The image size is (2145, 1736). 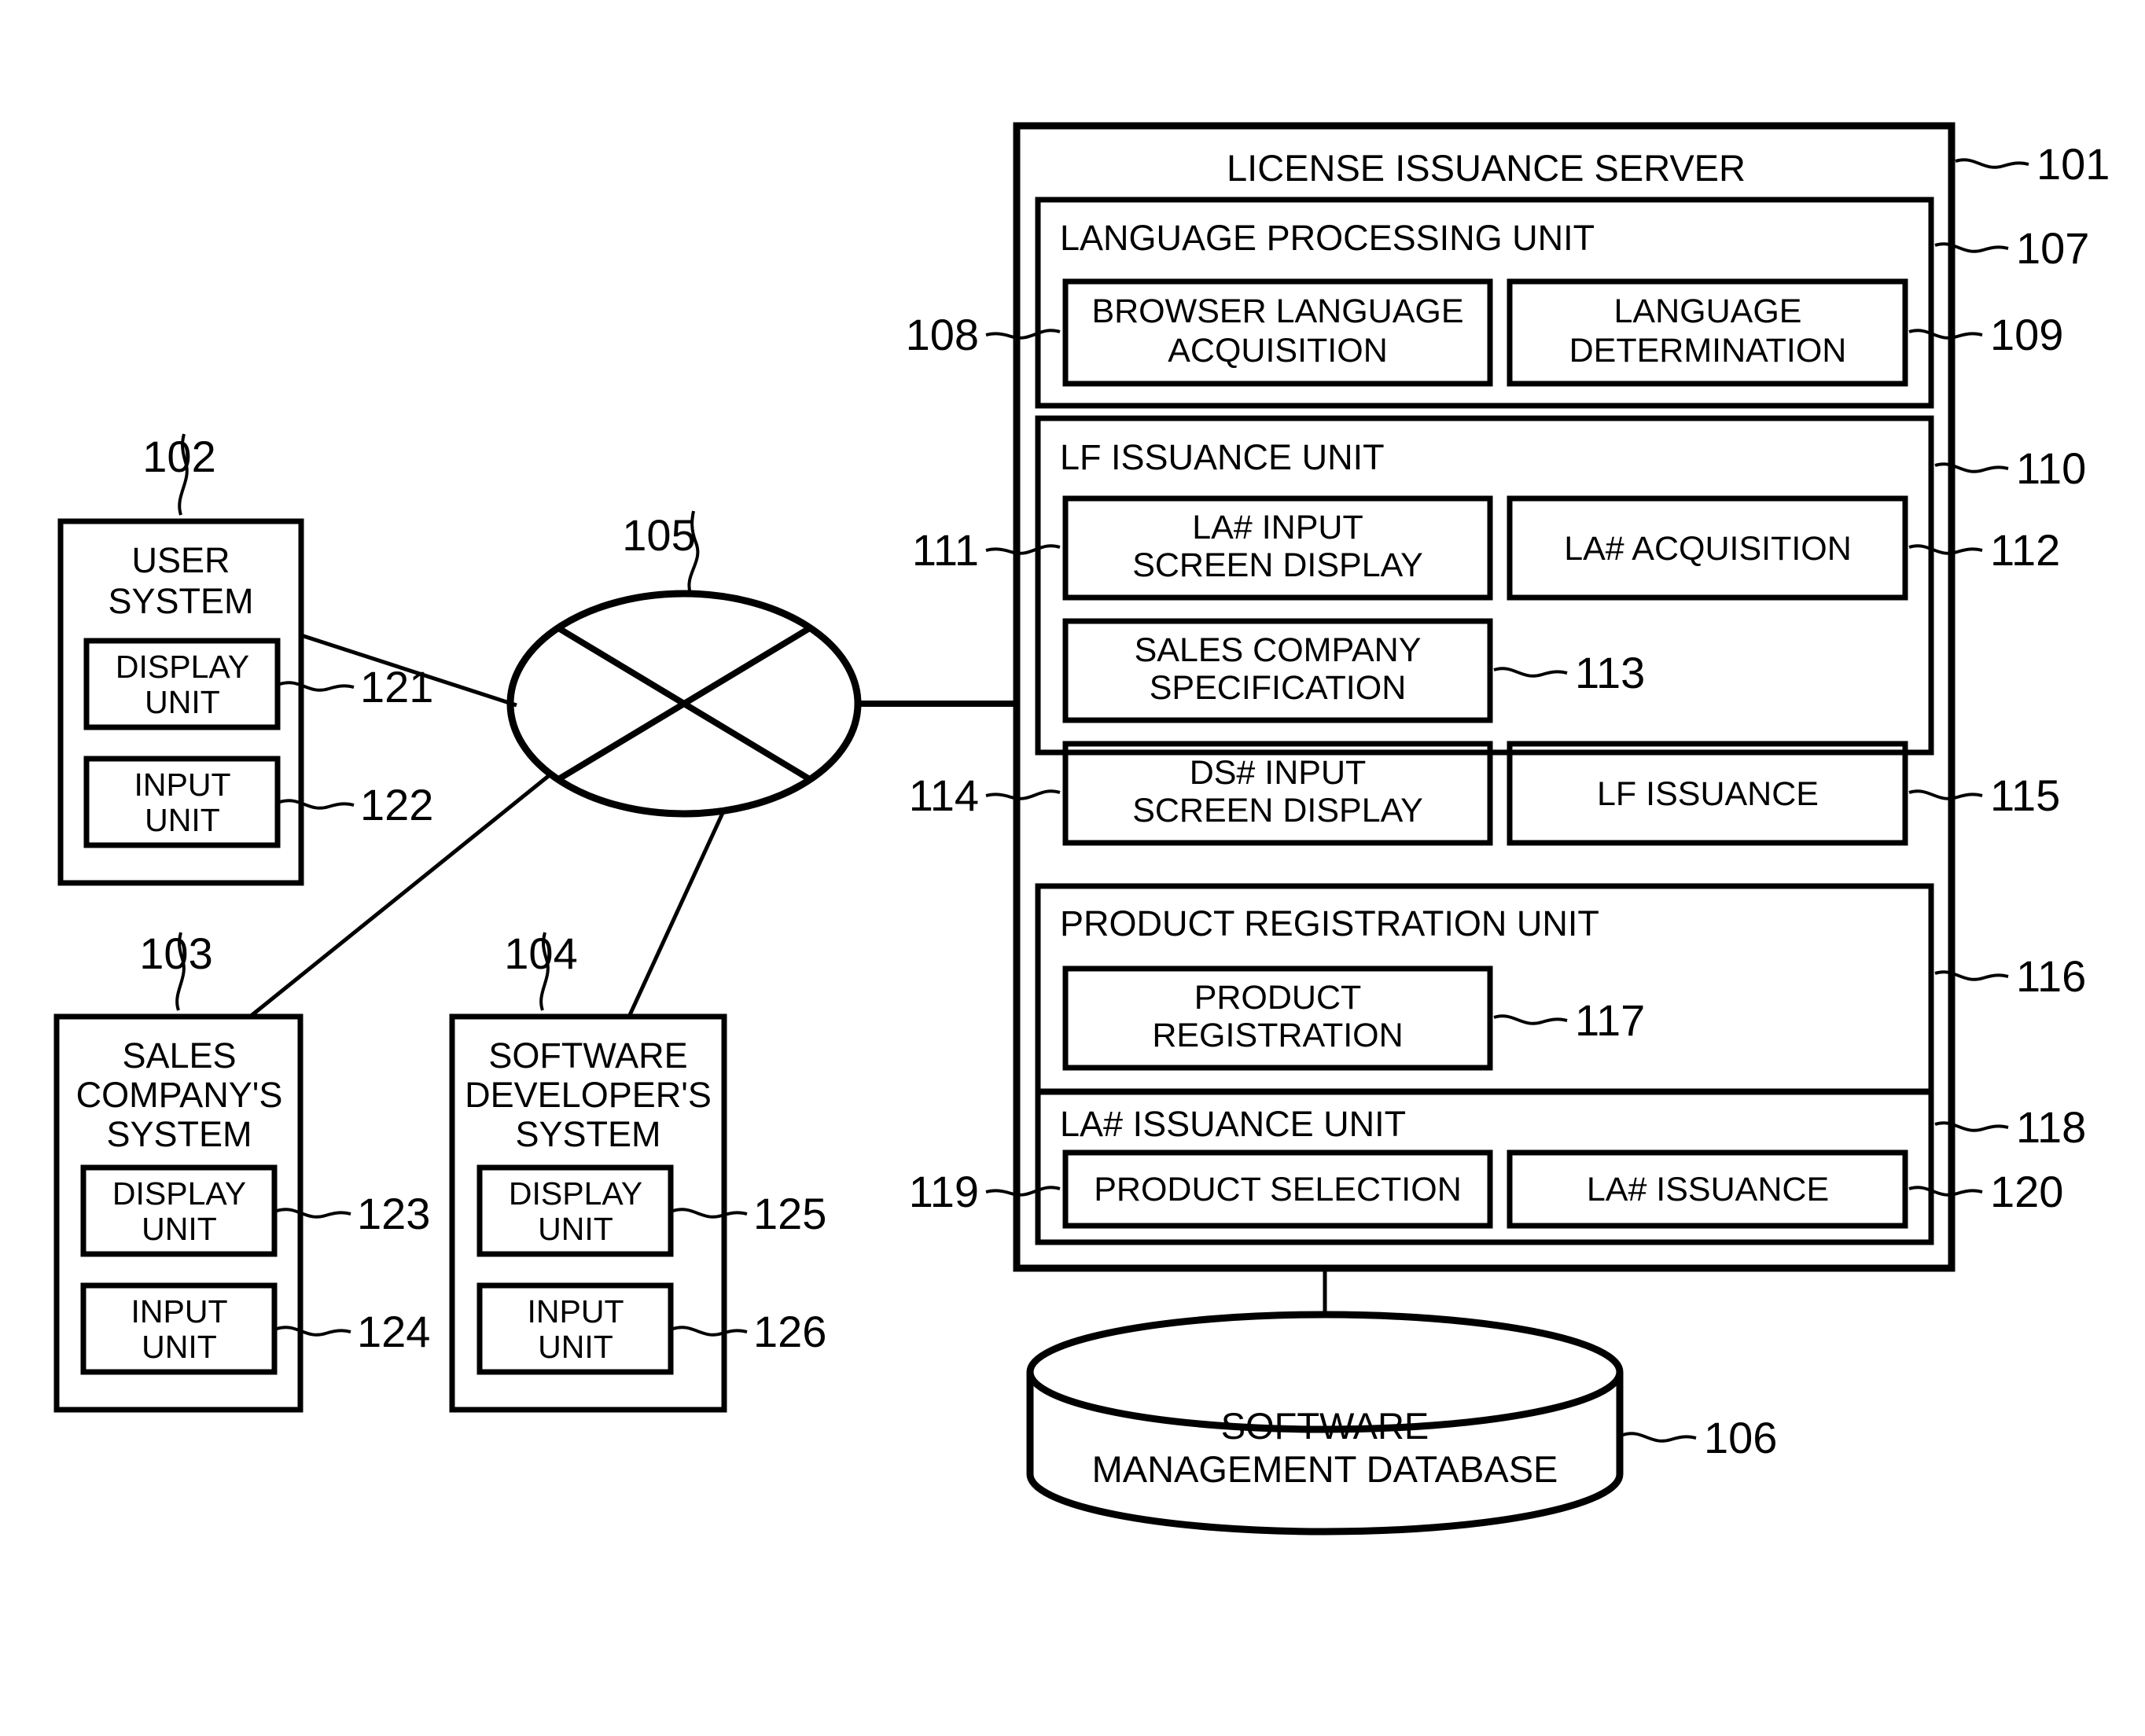 I want to click on user-system-title-line1: USER, so click(x=180, y=560).